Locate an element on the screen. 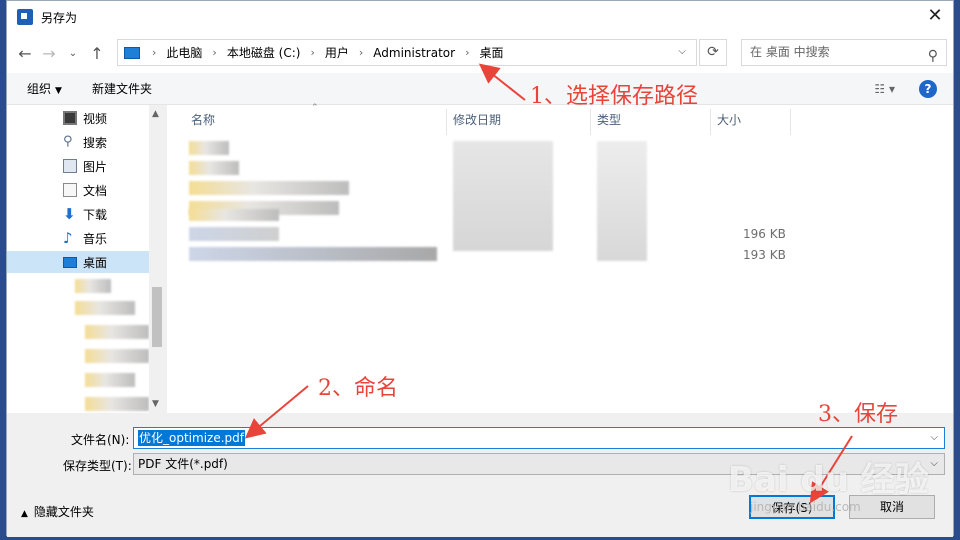 Image resolution: width=960 pixels, height=540 pixels. caret-up-icon: ▲ is located at coordinates (24, 514).